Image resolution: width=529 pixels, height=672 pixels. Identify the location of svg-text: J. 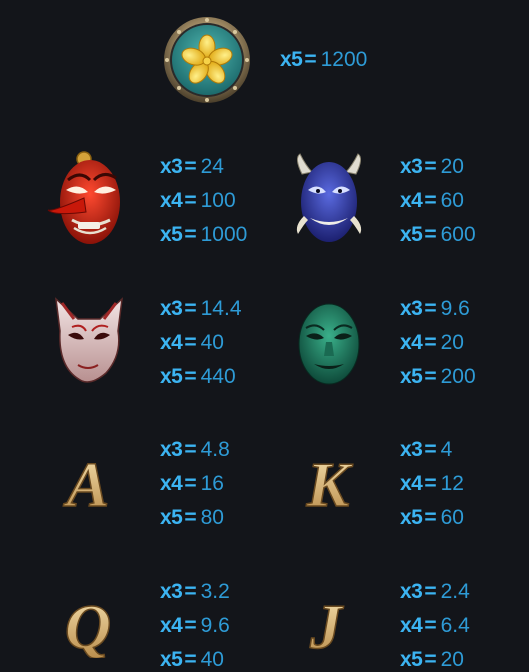
(326, 625).